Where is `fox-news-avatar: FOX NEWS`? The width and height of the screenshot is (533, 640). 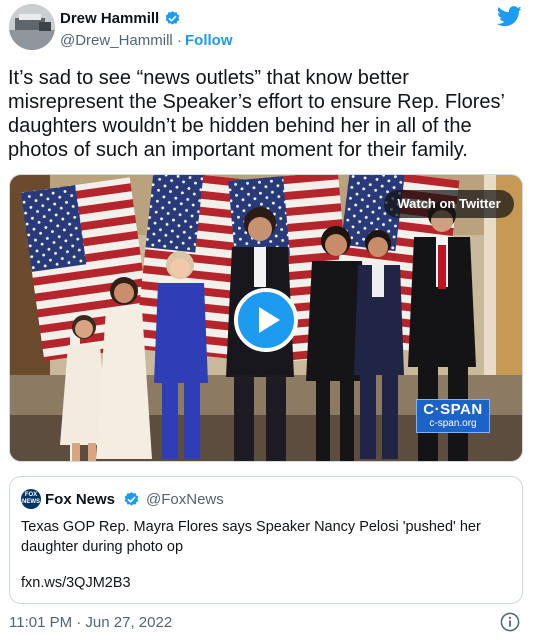
fox-news-avatar: FOX NEWS is located at coordinates (31, 499).